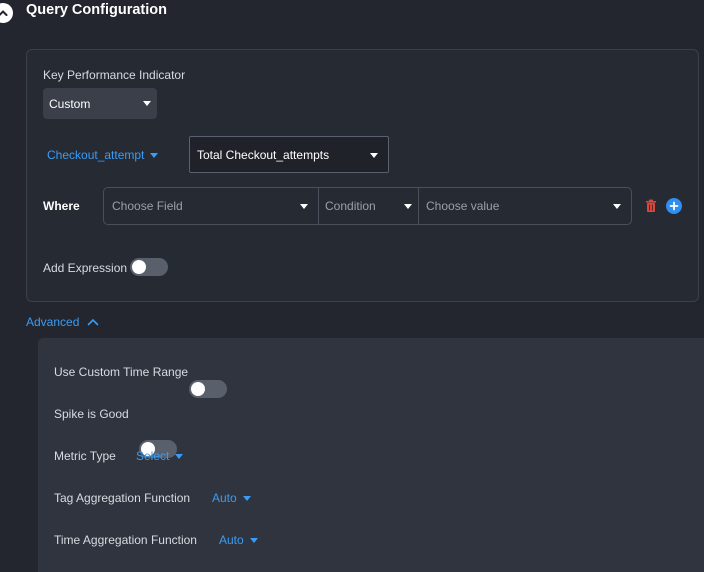 This screenshot has width=704, height=572. What do you see at coordinates (674, 206) in the screenshot?
I see `plus-circle-icon` at bounding box center [674, 206].